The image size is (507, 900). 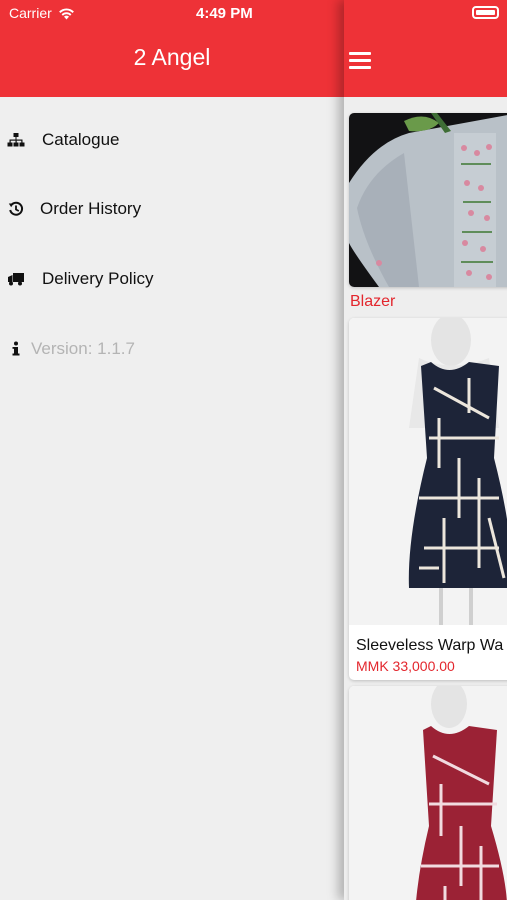 What do you see at coordinates (16, 209) in the screenshot?
I see `history-icon` at bounding box center [16, 209].